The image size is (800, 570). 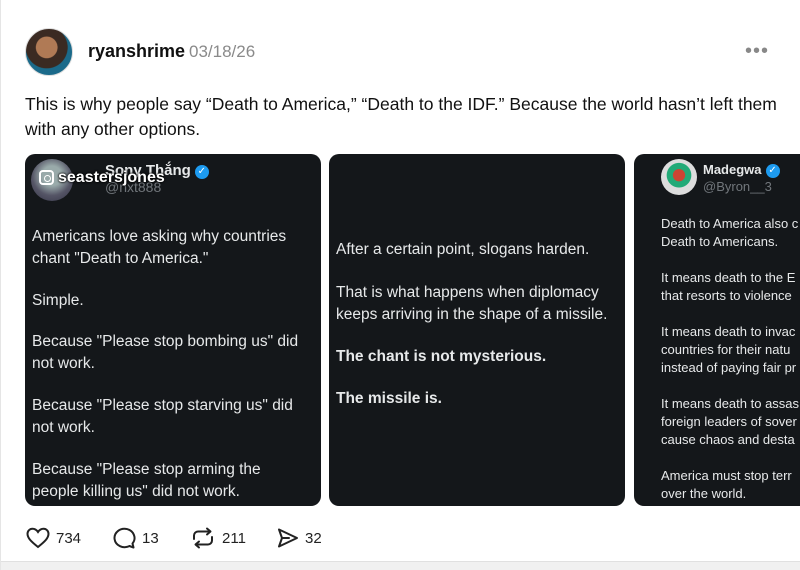 What do you see at coordinates (203, 538) in the screenshot?
I see `repost-icon` at bounding box center [203, 538].